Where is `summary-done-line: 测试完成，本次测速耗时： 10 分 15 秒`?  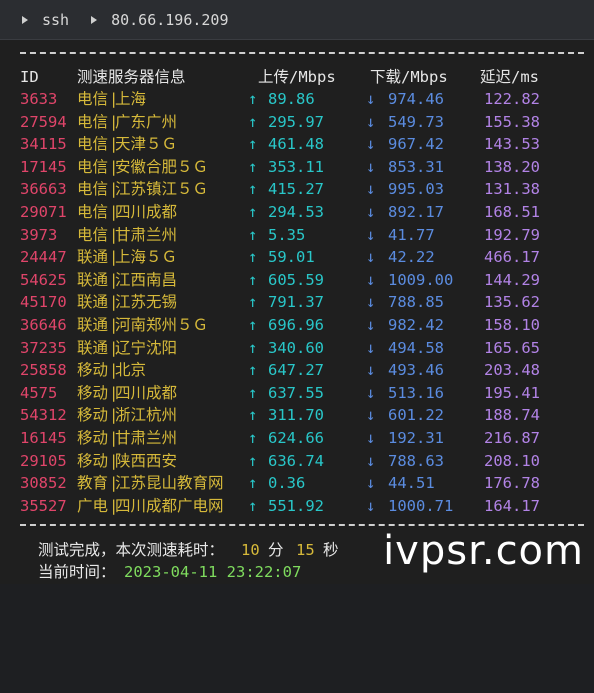 summary-done-line: 测试完成，本次测速耗时： 10 分 15 秒 is located at coordinates (169, 550).